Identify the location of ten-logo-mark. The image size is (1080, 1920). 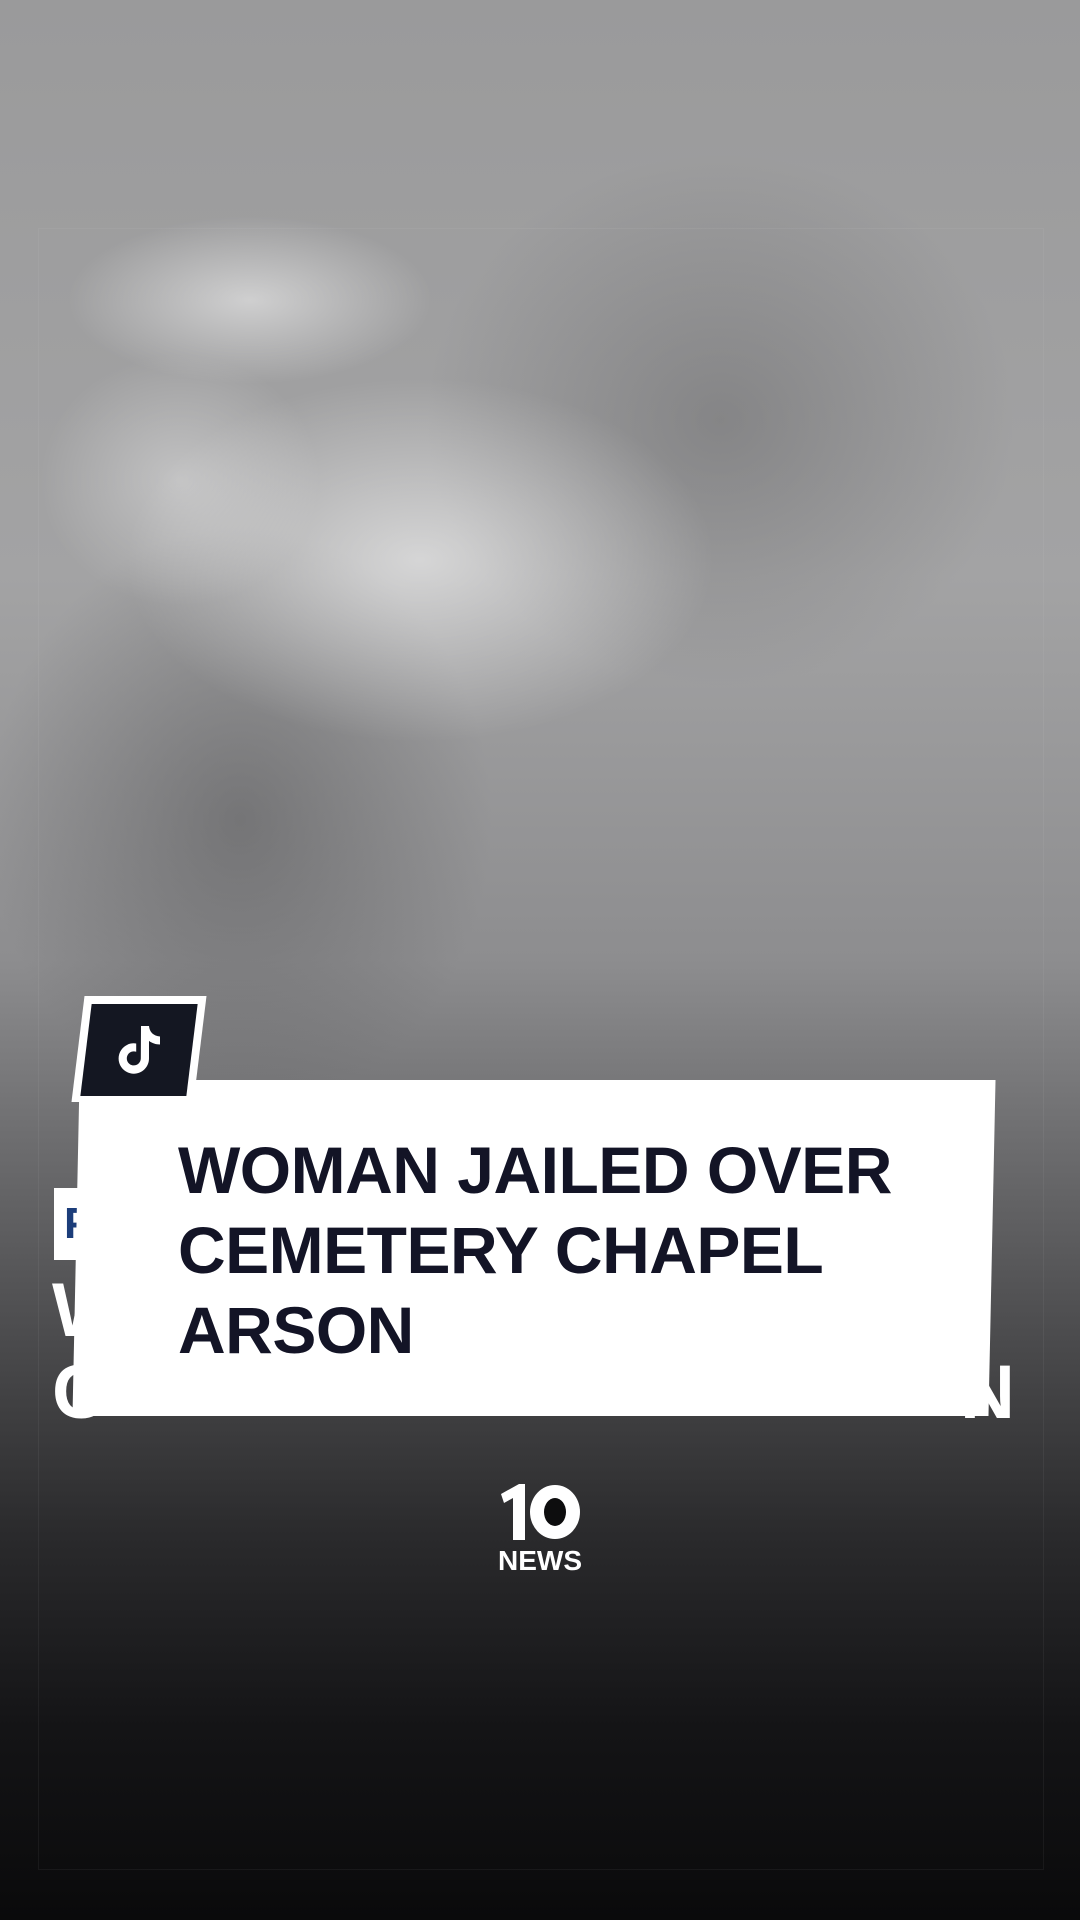
(540, 1512).